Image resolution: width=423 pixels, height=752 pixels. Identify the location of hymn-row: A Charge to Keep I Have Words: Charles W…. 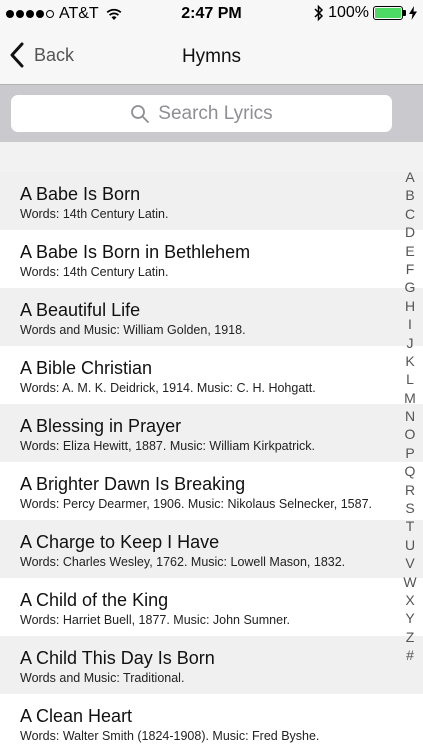
(211, 549).